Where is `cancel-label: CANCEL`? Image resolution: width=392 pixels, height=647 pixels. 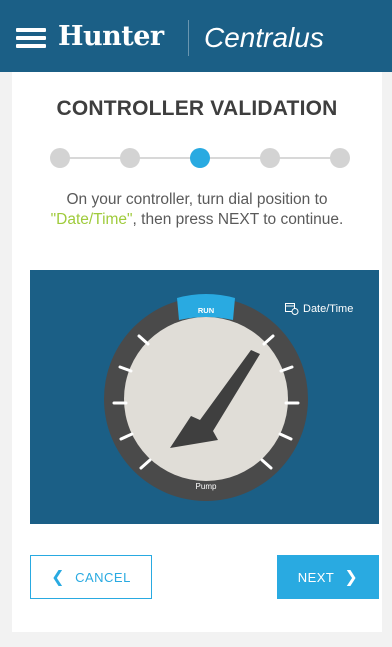
cancel-label: CANCEL is located at coordinates (103, 577).